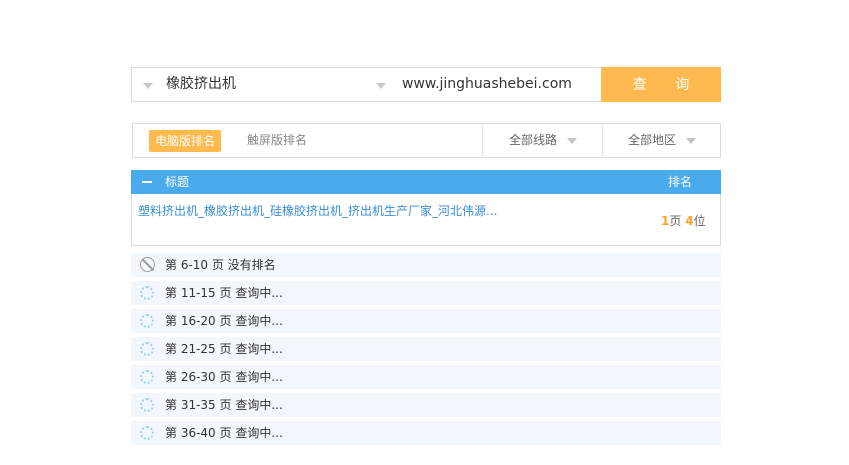  Describe the element at coordinates (675, 221) in the screenshot. I see `rank-page-unit: 页` at that location.